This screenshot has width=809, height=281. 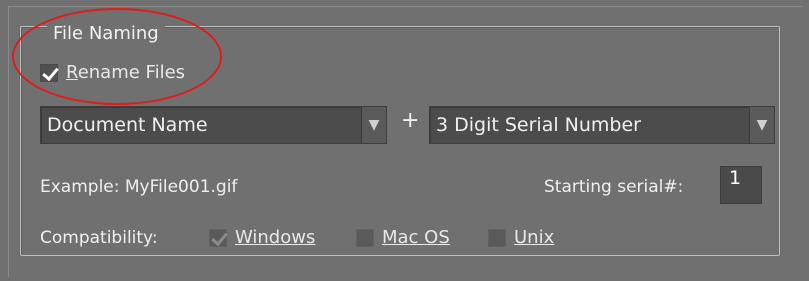 What do you see at coordinates (117, 56) in the screenshot?
I see `annotation-circle` at bounding box center [117, 56].